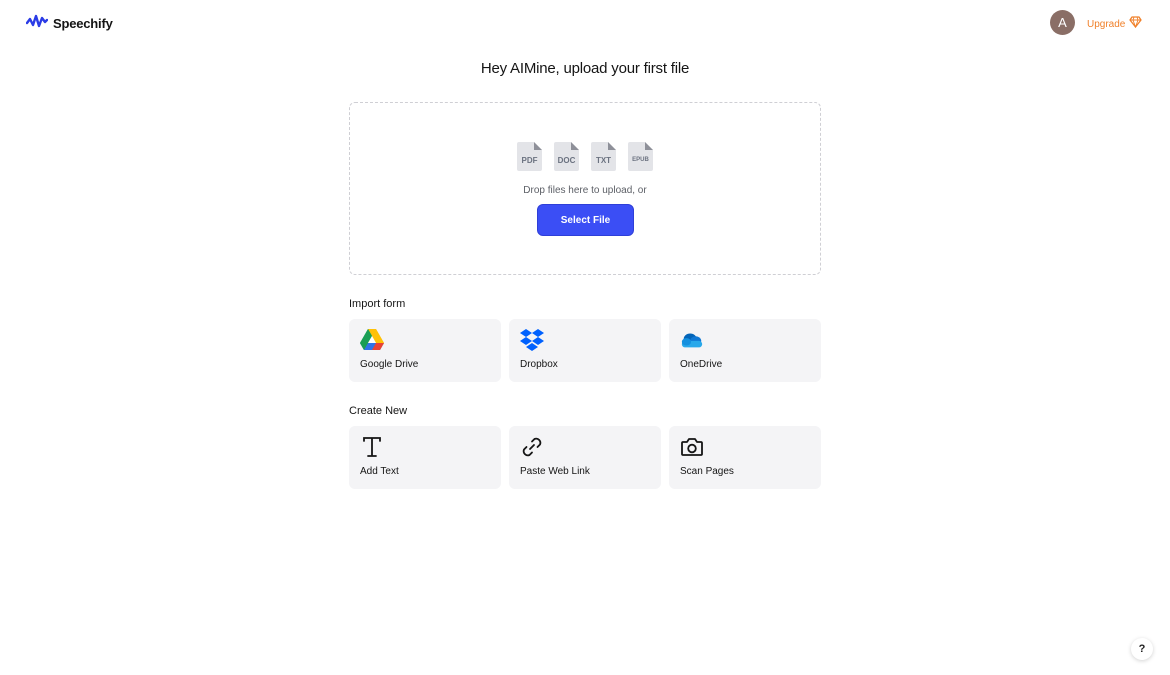  Describe the element at coordinates (1142, 649) in the screenshot. I see `help-button: ?` at that location.